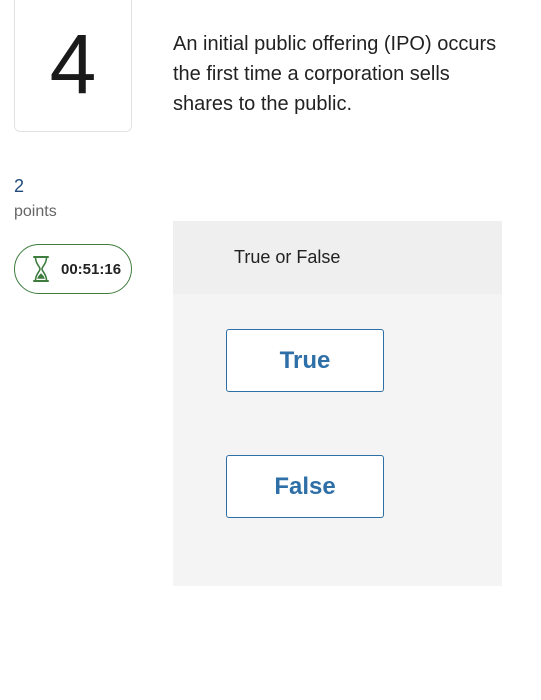 Image resolution: width=541 pixels, height=700 pixels. I want to click on points-value: 2, so click(19, 186).